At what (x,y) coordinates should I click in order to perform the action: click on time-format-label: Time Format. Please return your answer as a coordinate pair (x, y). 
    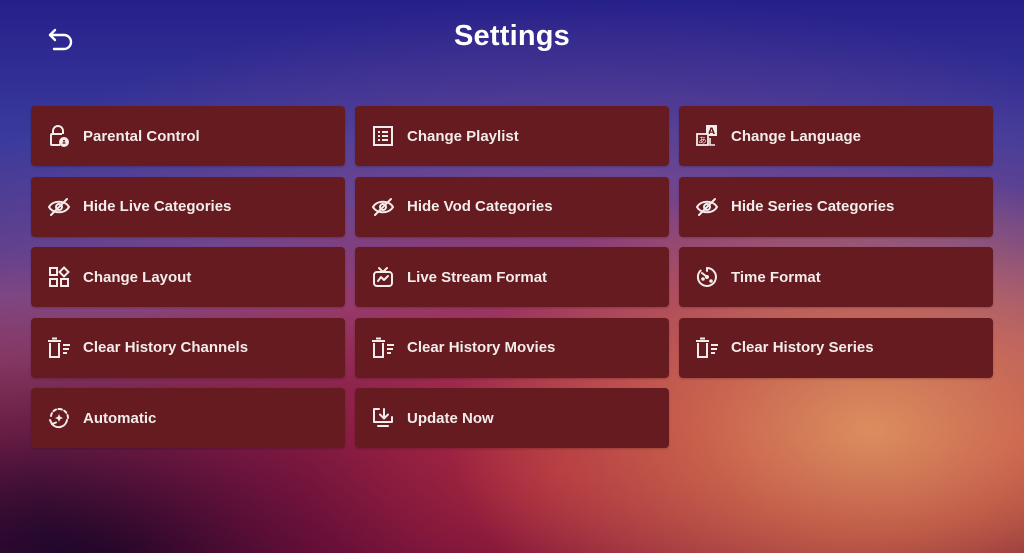
    Looking at the image, I should click on (776, 277).